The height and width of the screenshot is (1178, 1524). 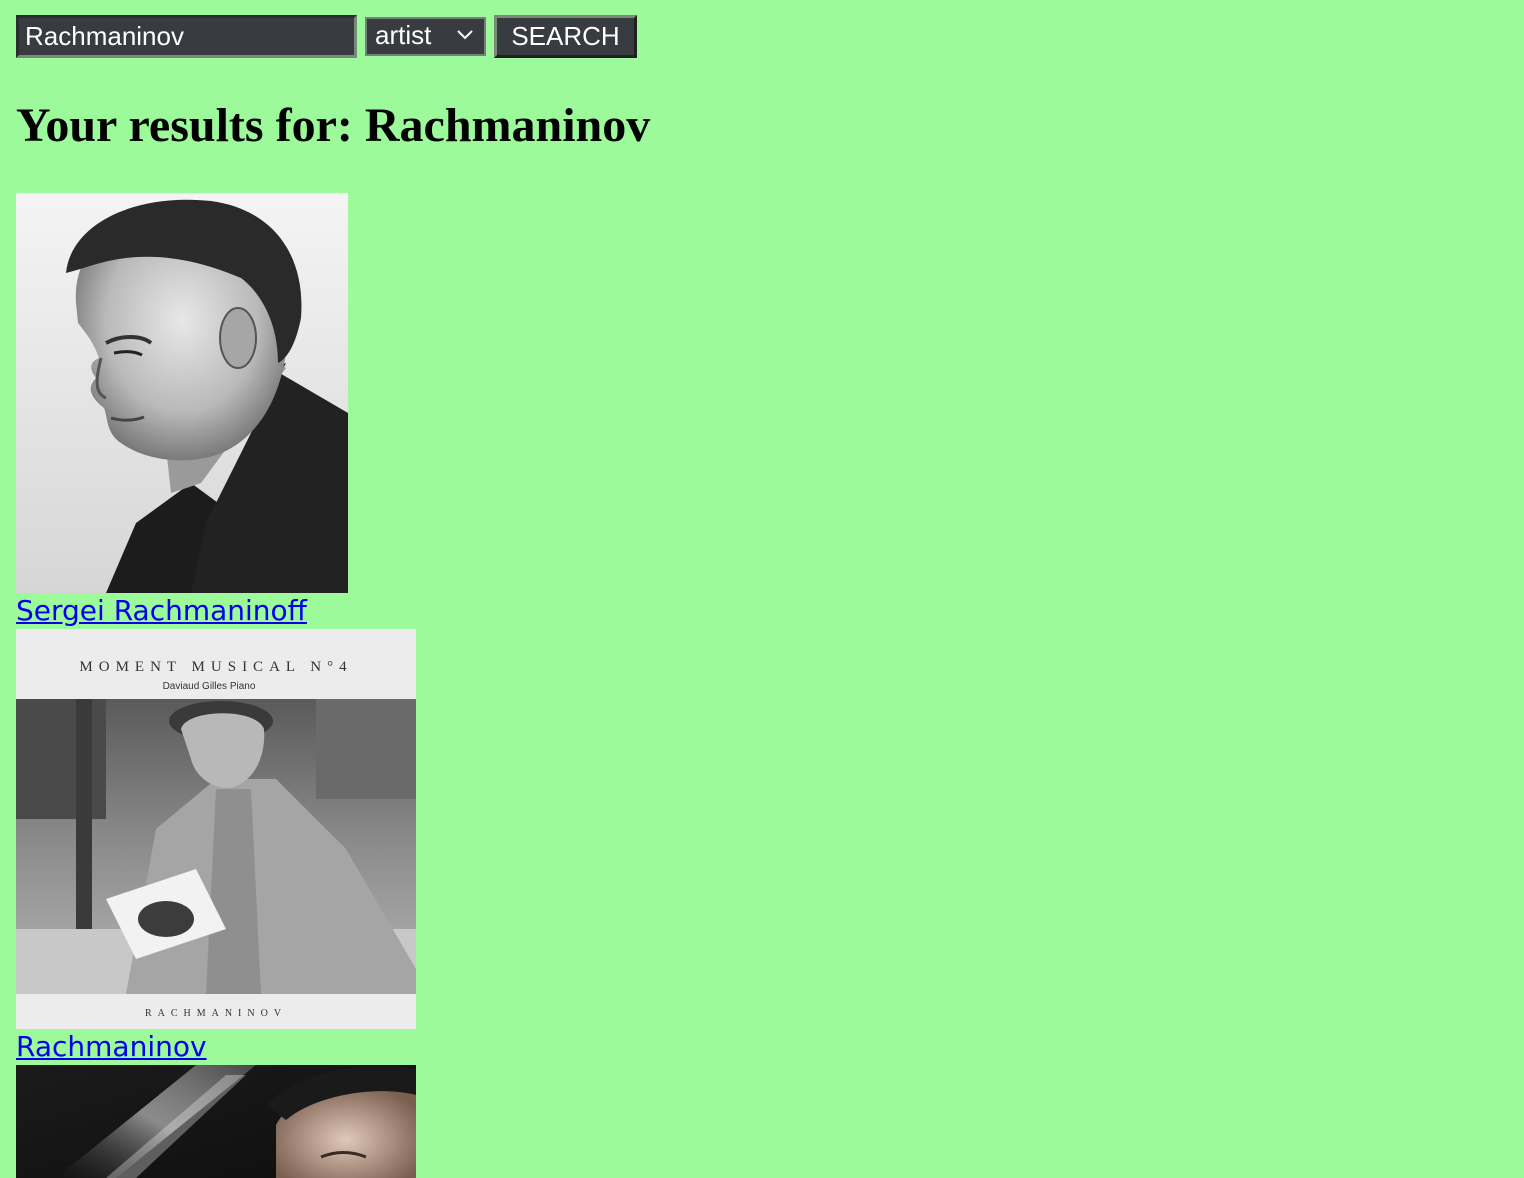 What do you see at coordinates (565, 36) in the screenshot?
I see `search-button: SEARCH` at bounding box center [565, 36].